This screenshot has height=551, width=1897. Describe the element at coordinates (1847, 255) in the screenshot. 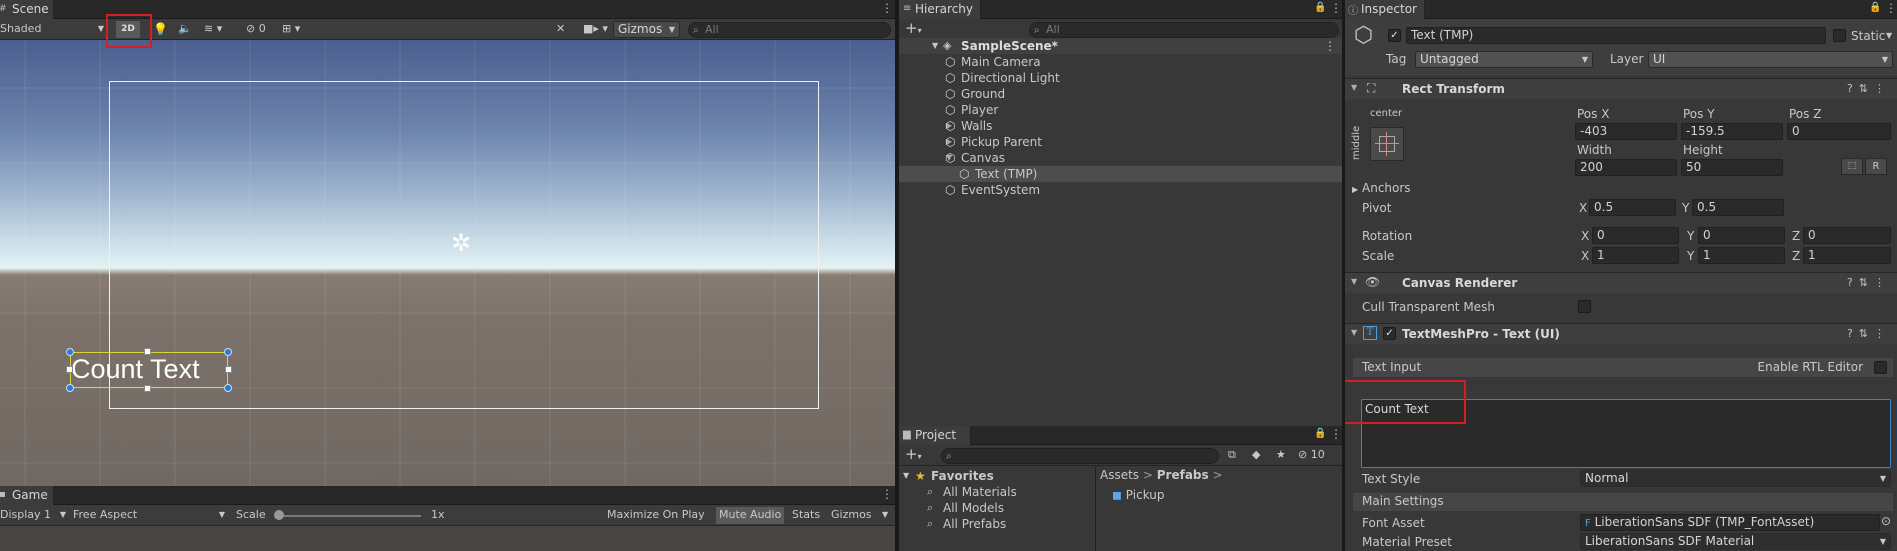

I see `scale-z-field: 1` at that location.